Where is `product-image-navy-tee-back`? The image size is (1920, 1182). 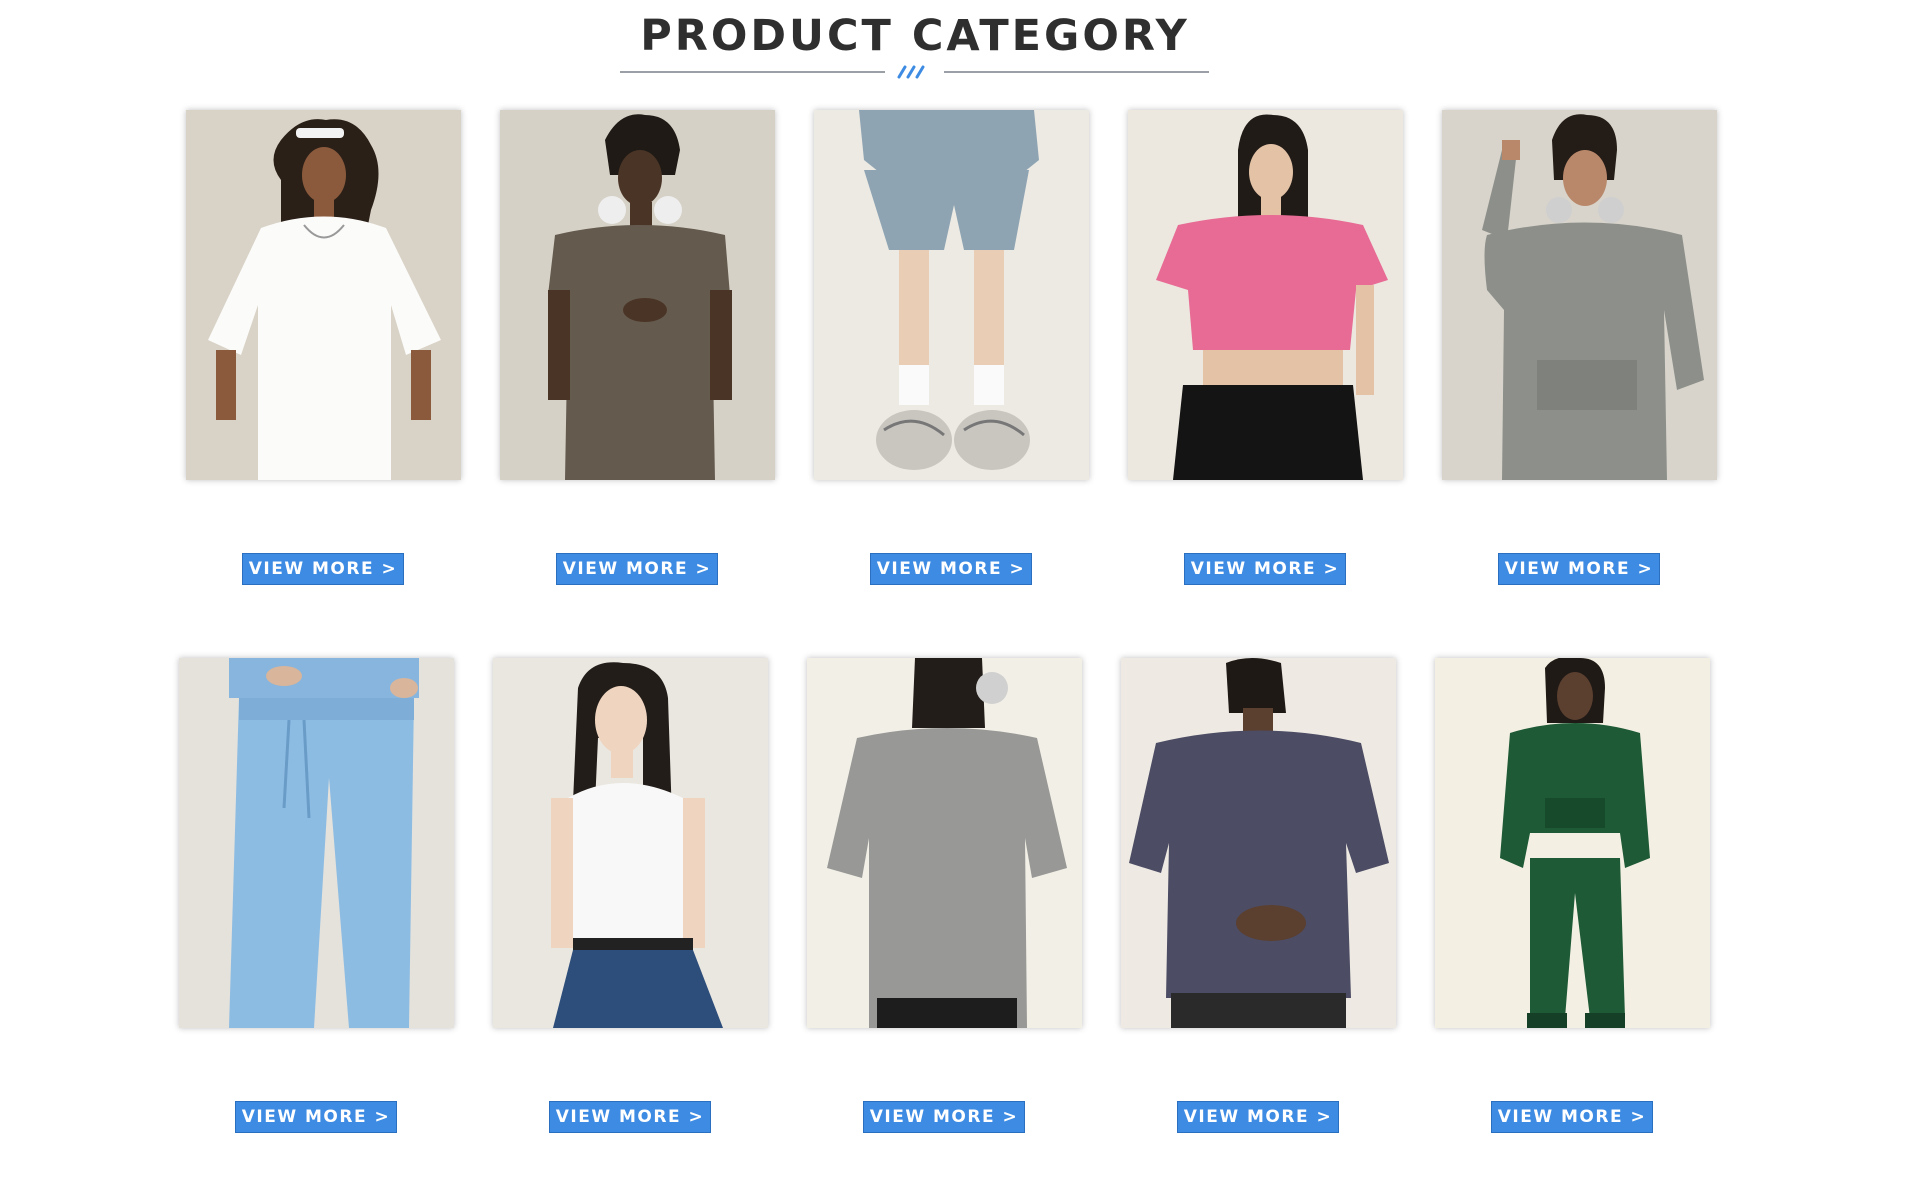
product-image-navy-tee-back is located at coordinates (1258, 843).